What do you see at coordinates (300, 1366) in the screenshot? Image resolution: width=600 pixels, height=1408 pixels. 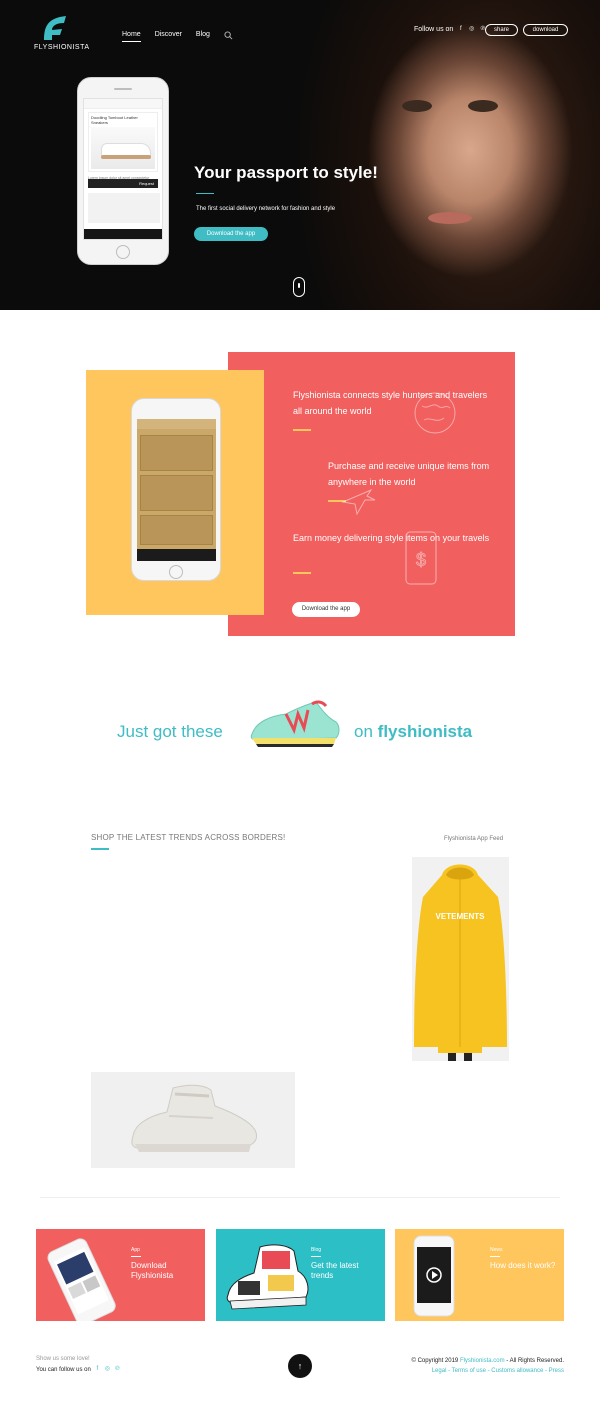 I see `back-to-top-button: ↑` at bounding box center [300, 1366].